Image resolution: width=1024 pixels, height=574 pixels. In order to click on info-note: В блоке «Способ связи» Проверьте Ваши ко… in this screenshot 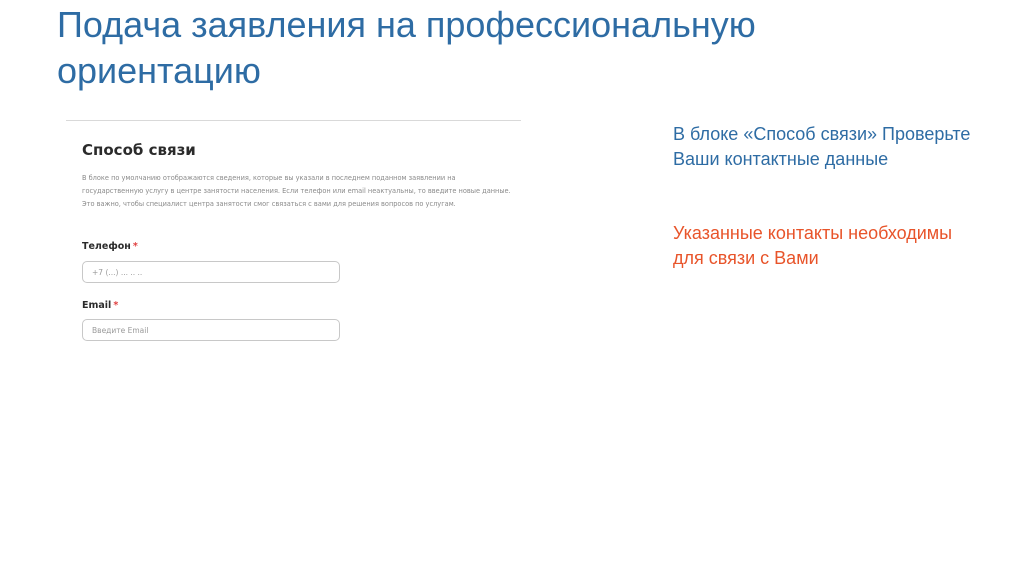, I will do `click(822, 146)`.